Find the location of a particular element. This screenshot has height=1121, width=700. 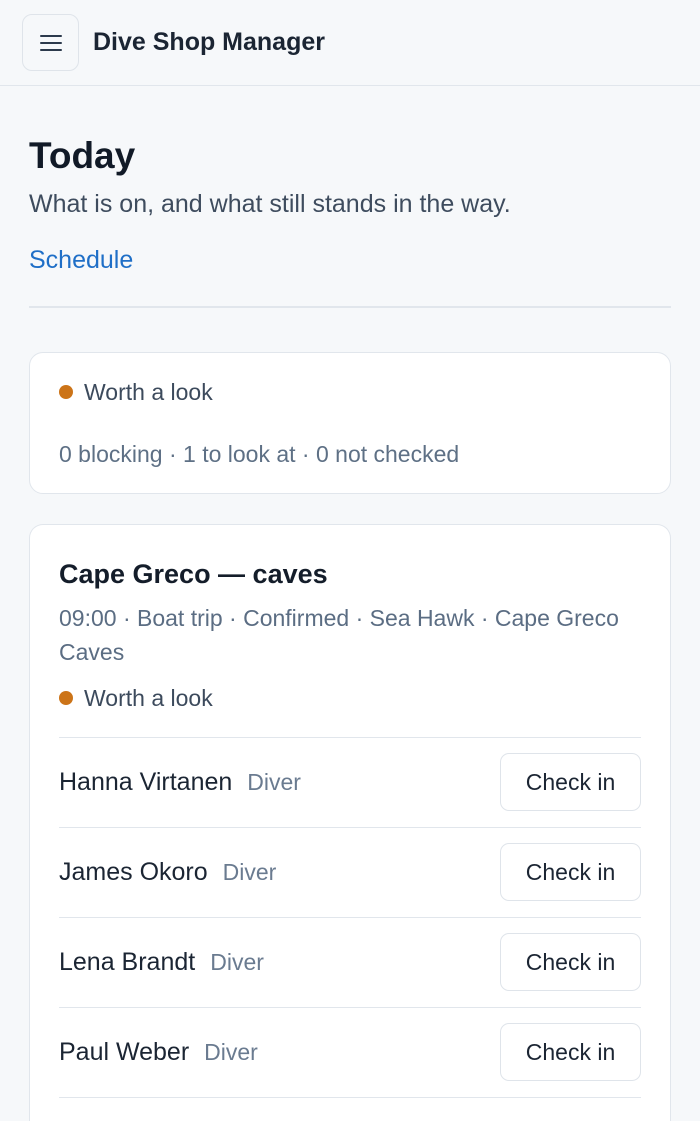

participant-row: James Okoro Diver Check in is located at coordinates (350, 873).